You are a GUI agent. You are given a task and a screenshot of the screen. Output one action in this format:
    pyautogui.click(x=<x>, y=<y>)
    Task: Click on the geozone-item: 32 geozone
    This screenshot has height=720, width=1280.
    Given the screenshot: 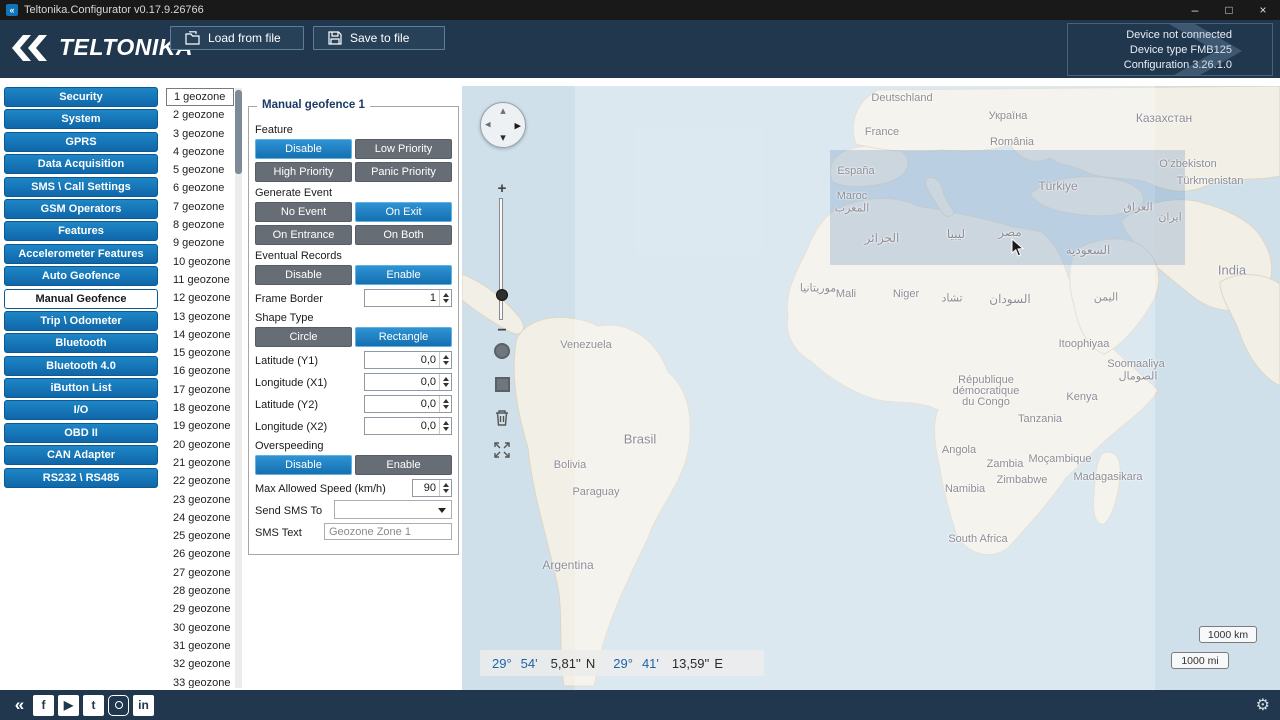 What is the action you would take?
    pyautogui.click(x=200, y=664)
    